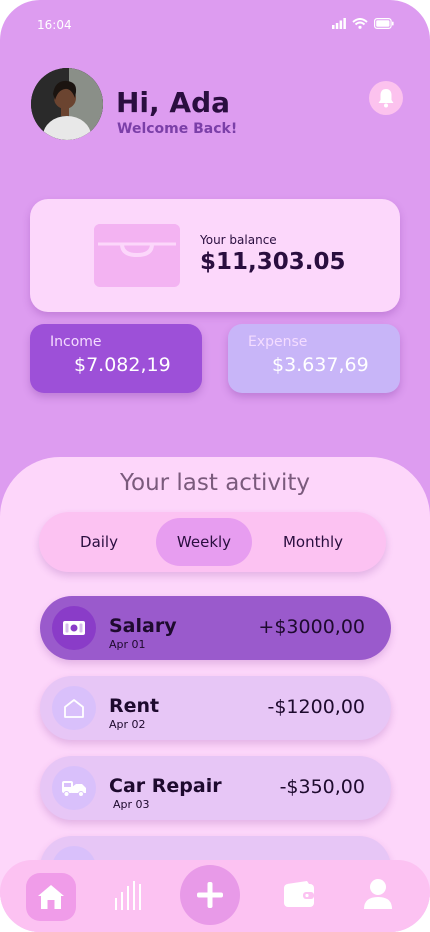 This screenshot has height=932, width=430. What do you see at coordinates (215, 628) in the screenshot?
I see `transaction-row: Salary Apr 01 +$3000,00` at bounding box center [215, 628].